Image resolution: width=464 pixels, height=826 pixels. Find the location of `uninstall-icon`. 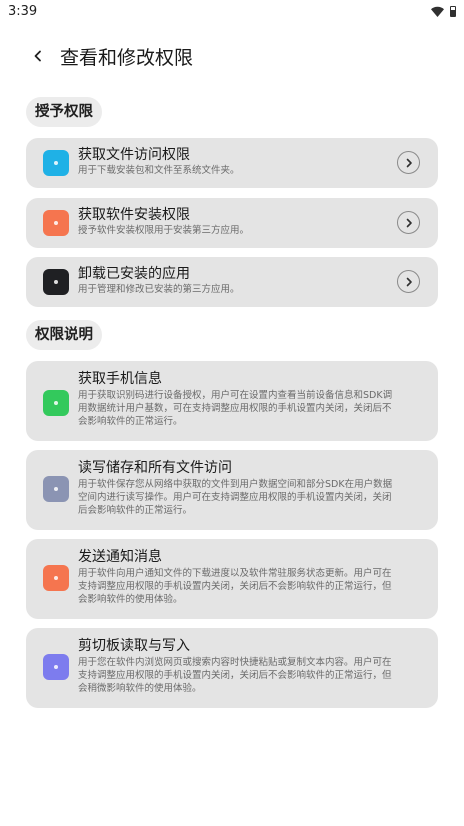

uninstall-icon is located at coordinates (56, 282).